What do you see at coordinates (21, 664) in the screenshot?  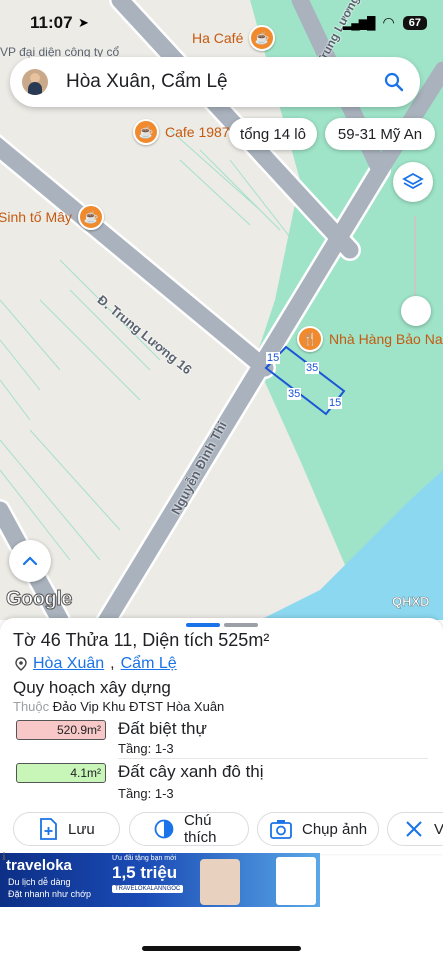 I see `location-pin-icon` at bounding box center [21, 664].